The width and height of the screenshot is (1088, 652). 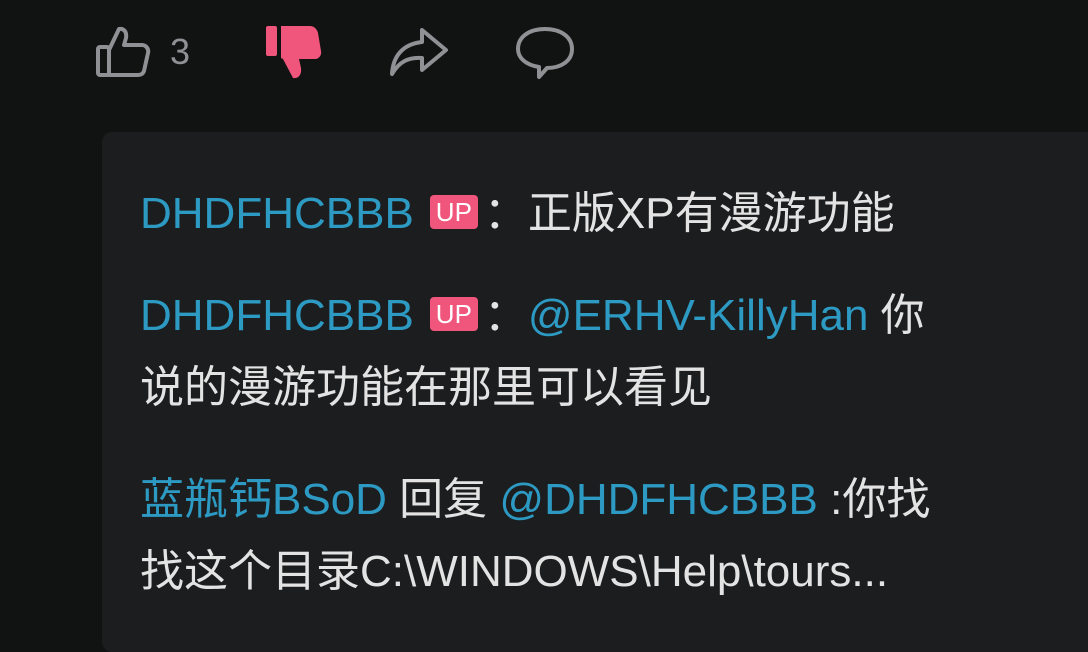 I want to click on dislike-button, so click(x=293, y=52).